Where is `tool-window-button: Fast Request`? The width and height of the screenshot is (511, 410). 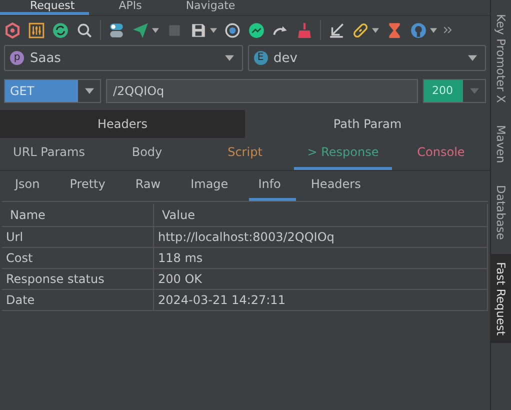
tool-window-button: Fast Request is located at coordinates (501, 299).